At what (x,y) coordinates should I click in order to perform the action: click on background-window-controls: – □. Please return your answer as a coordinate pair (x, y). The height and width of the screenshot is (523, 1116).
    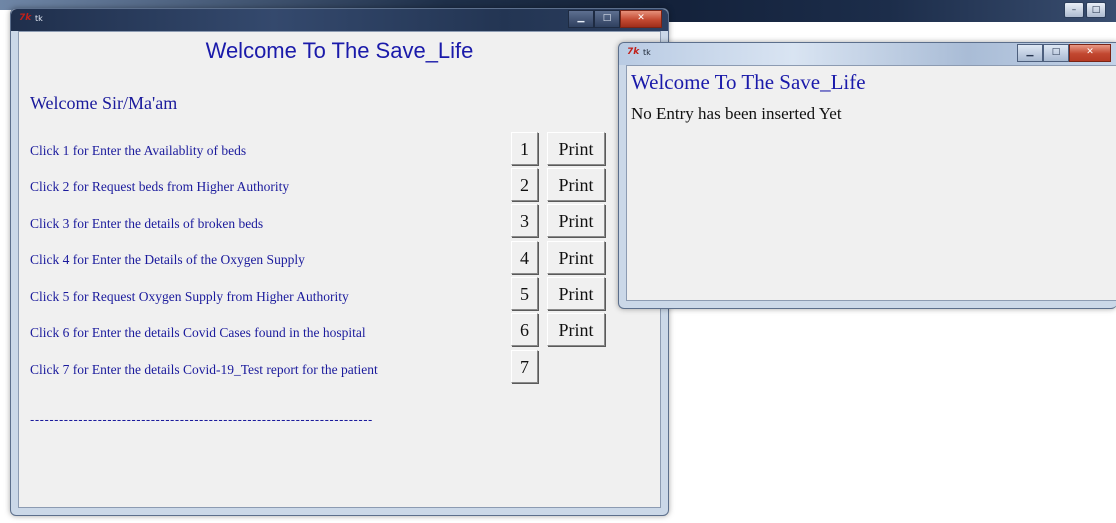
    Looking at the image, I should click on (1085, 10).